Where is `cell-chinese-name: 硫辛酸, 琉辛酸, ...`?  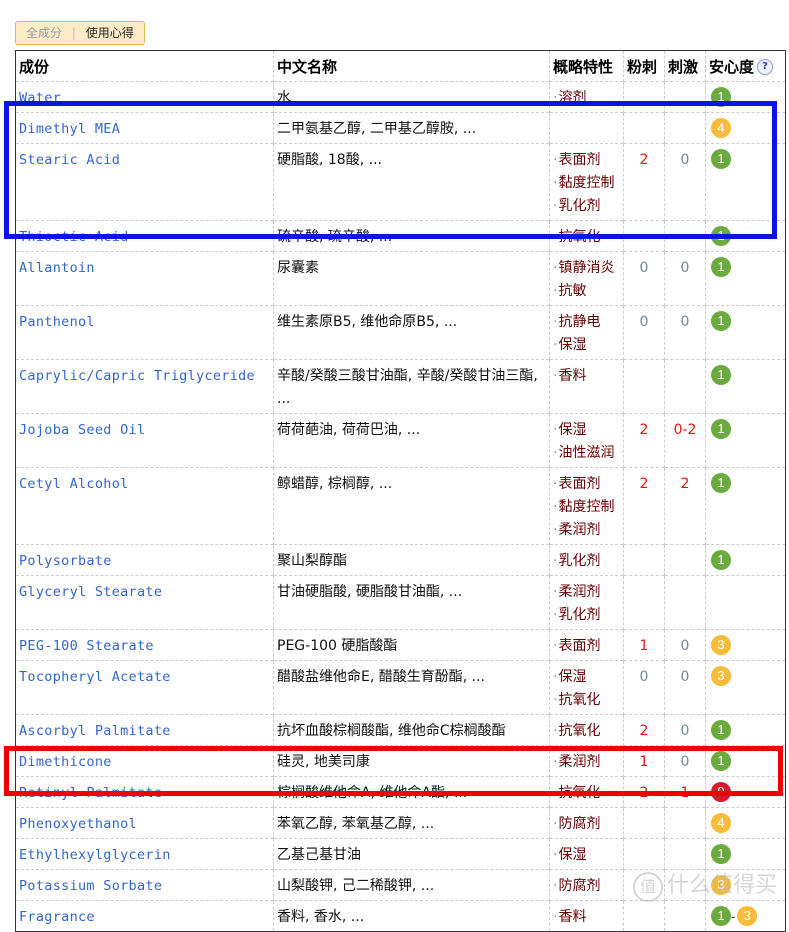
cell-chinese-name: 硫辛酸, 琉辛酸, ... is located at coordinates (411, 236).